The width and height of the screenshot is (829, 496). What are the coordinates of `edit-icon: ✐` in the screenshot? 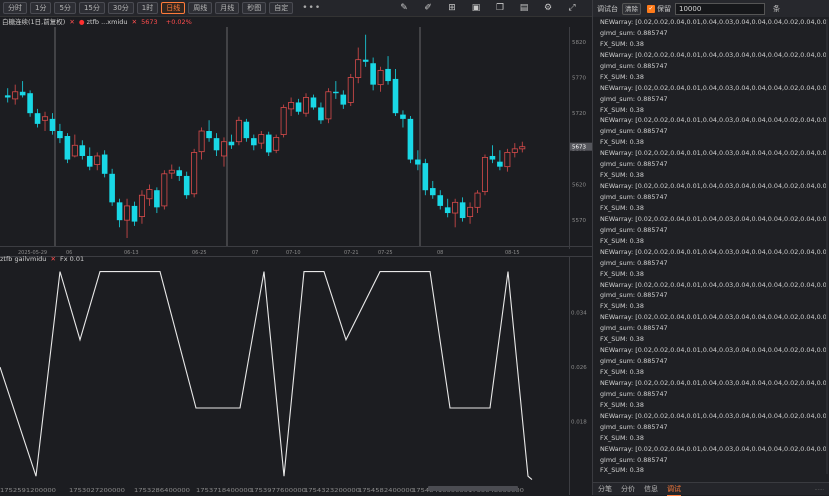 It's located at (428, 8).